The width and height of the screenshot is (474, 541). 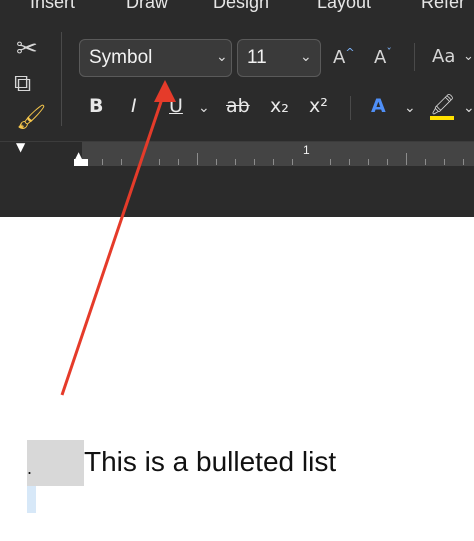 What do you see at coordinates (210, 462) in the screenshot?
I see `bulleted-list-item: This is a bulleted list` at bounding box center [210, 462].